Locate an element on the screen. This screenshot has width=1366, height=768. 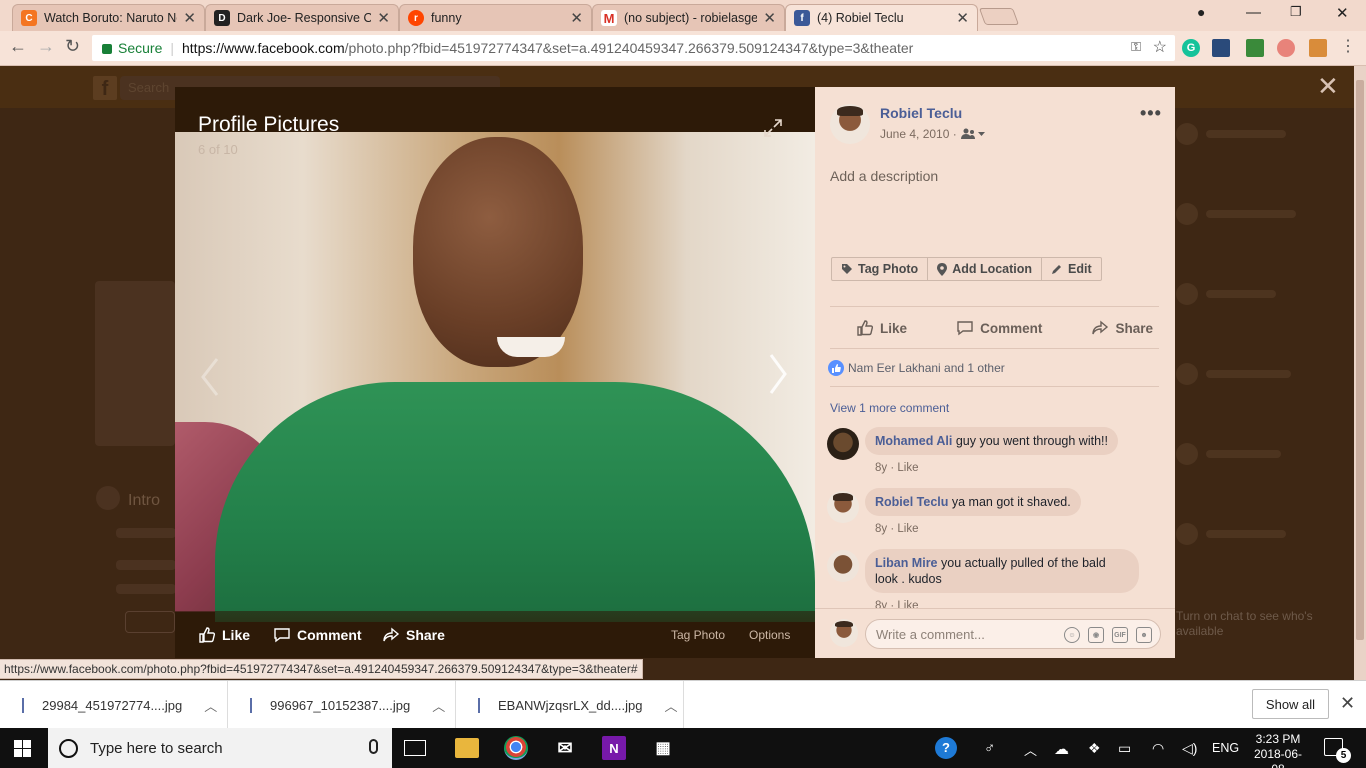
minimize-icon: — is located at coordinates (1253, 12).